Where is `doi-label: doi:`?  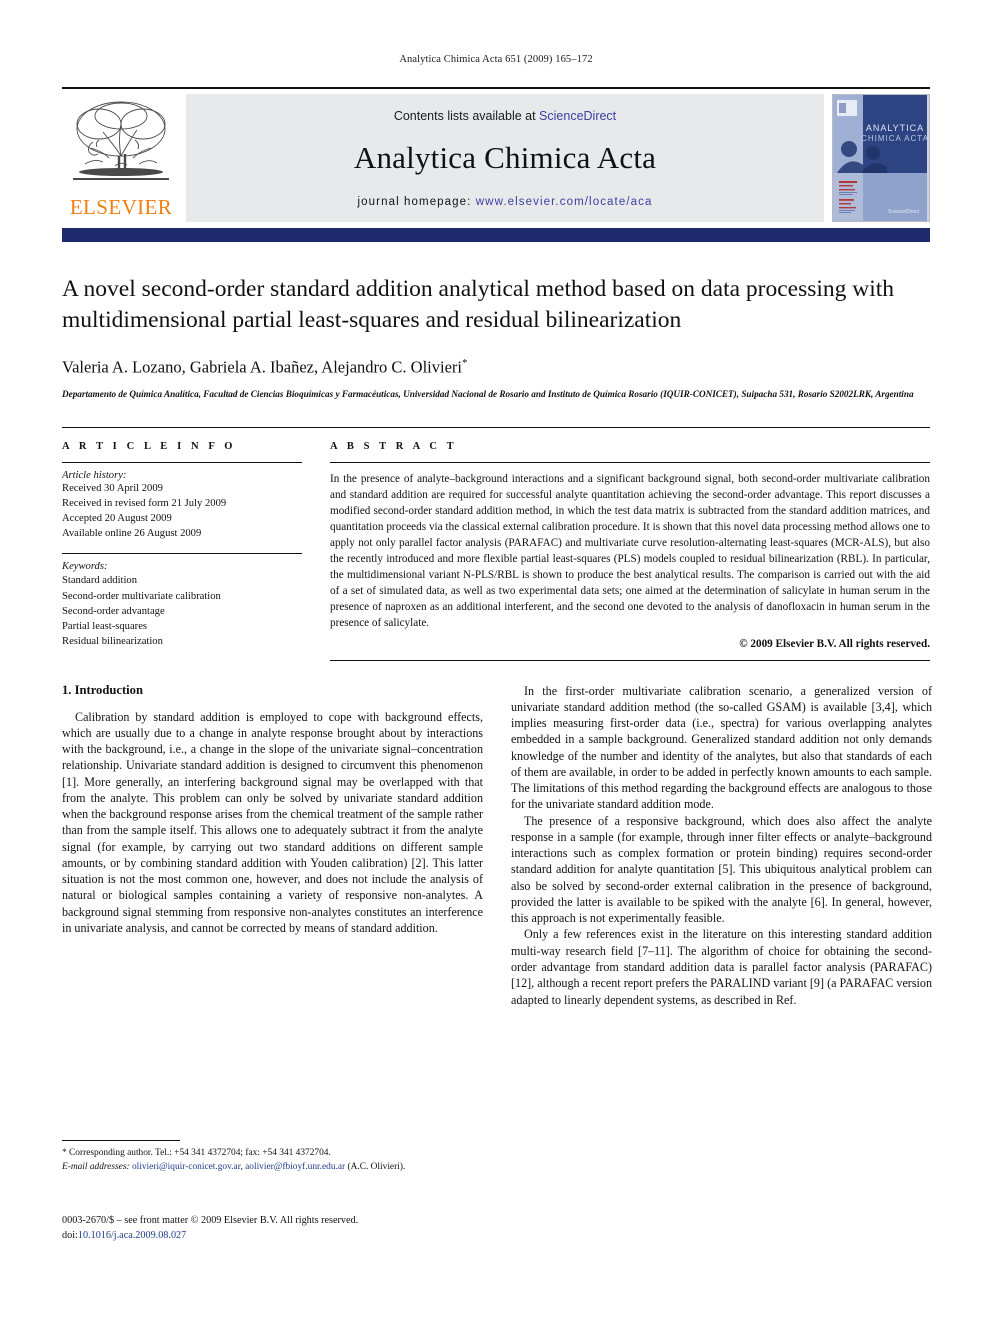
doi-label: doi: is located at coordinates (70, 1236).